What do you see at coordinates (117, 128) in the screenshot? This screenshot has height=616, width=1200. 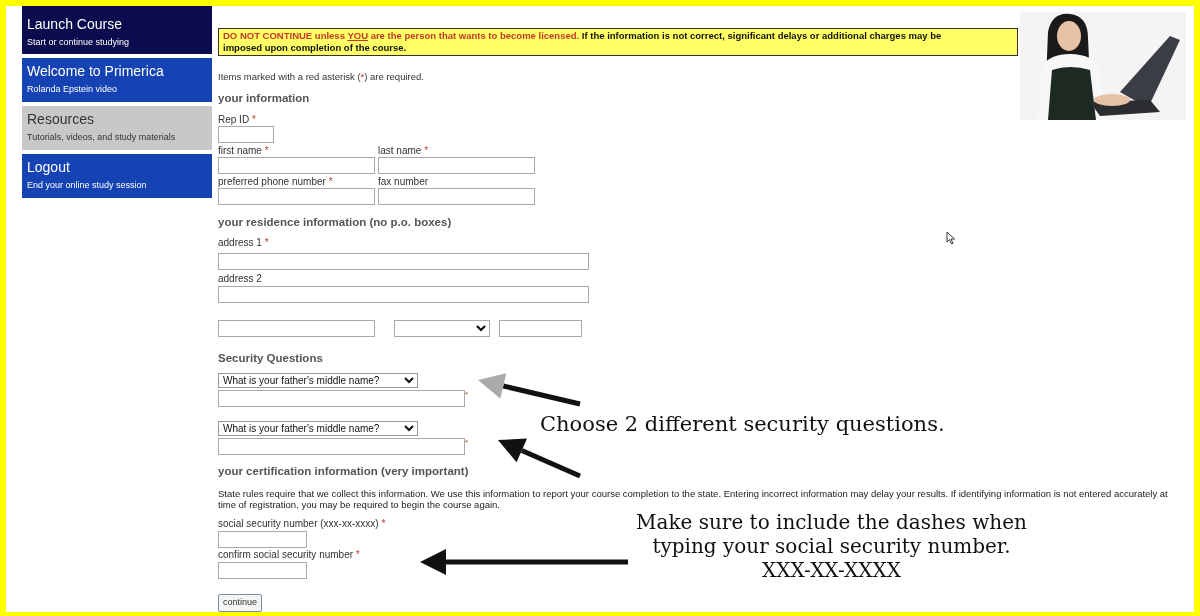 I see `sidebar-item: Resources Tutorials, videos, and study materials` at bounding box center [117, 128].